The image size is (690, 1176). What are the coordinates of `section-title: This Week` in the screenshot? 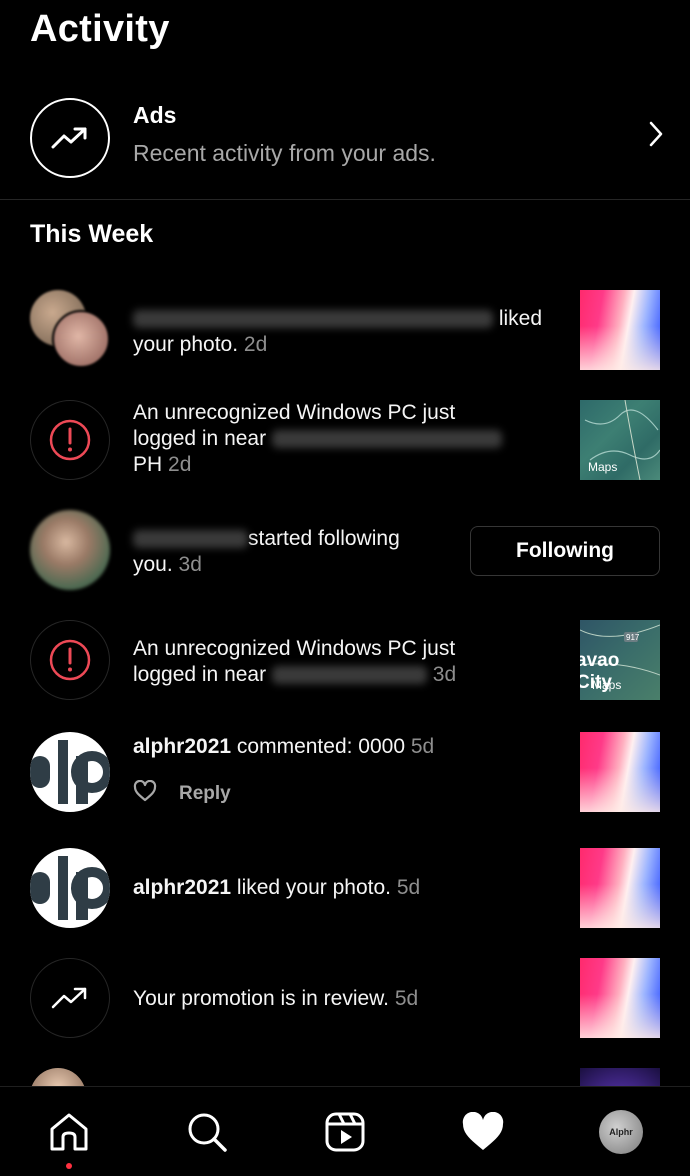 It's located at (92, 234).